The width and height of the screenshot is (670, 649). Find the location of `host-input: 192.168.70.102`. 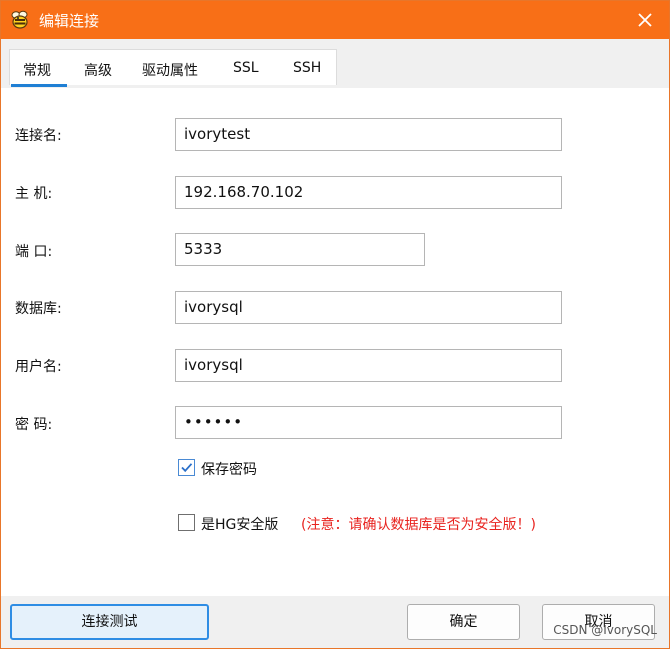

host-input: 192.168.70.102 is located at coordinates (368, 192).